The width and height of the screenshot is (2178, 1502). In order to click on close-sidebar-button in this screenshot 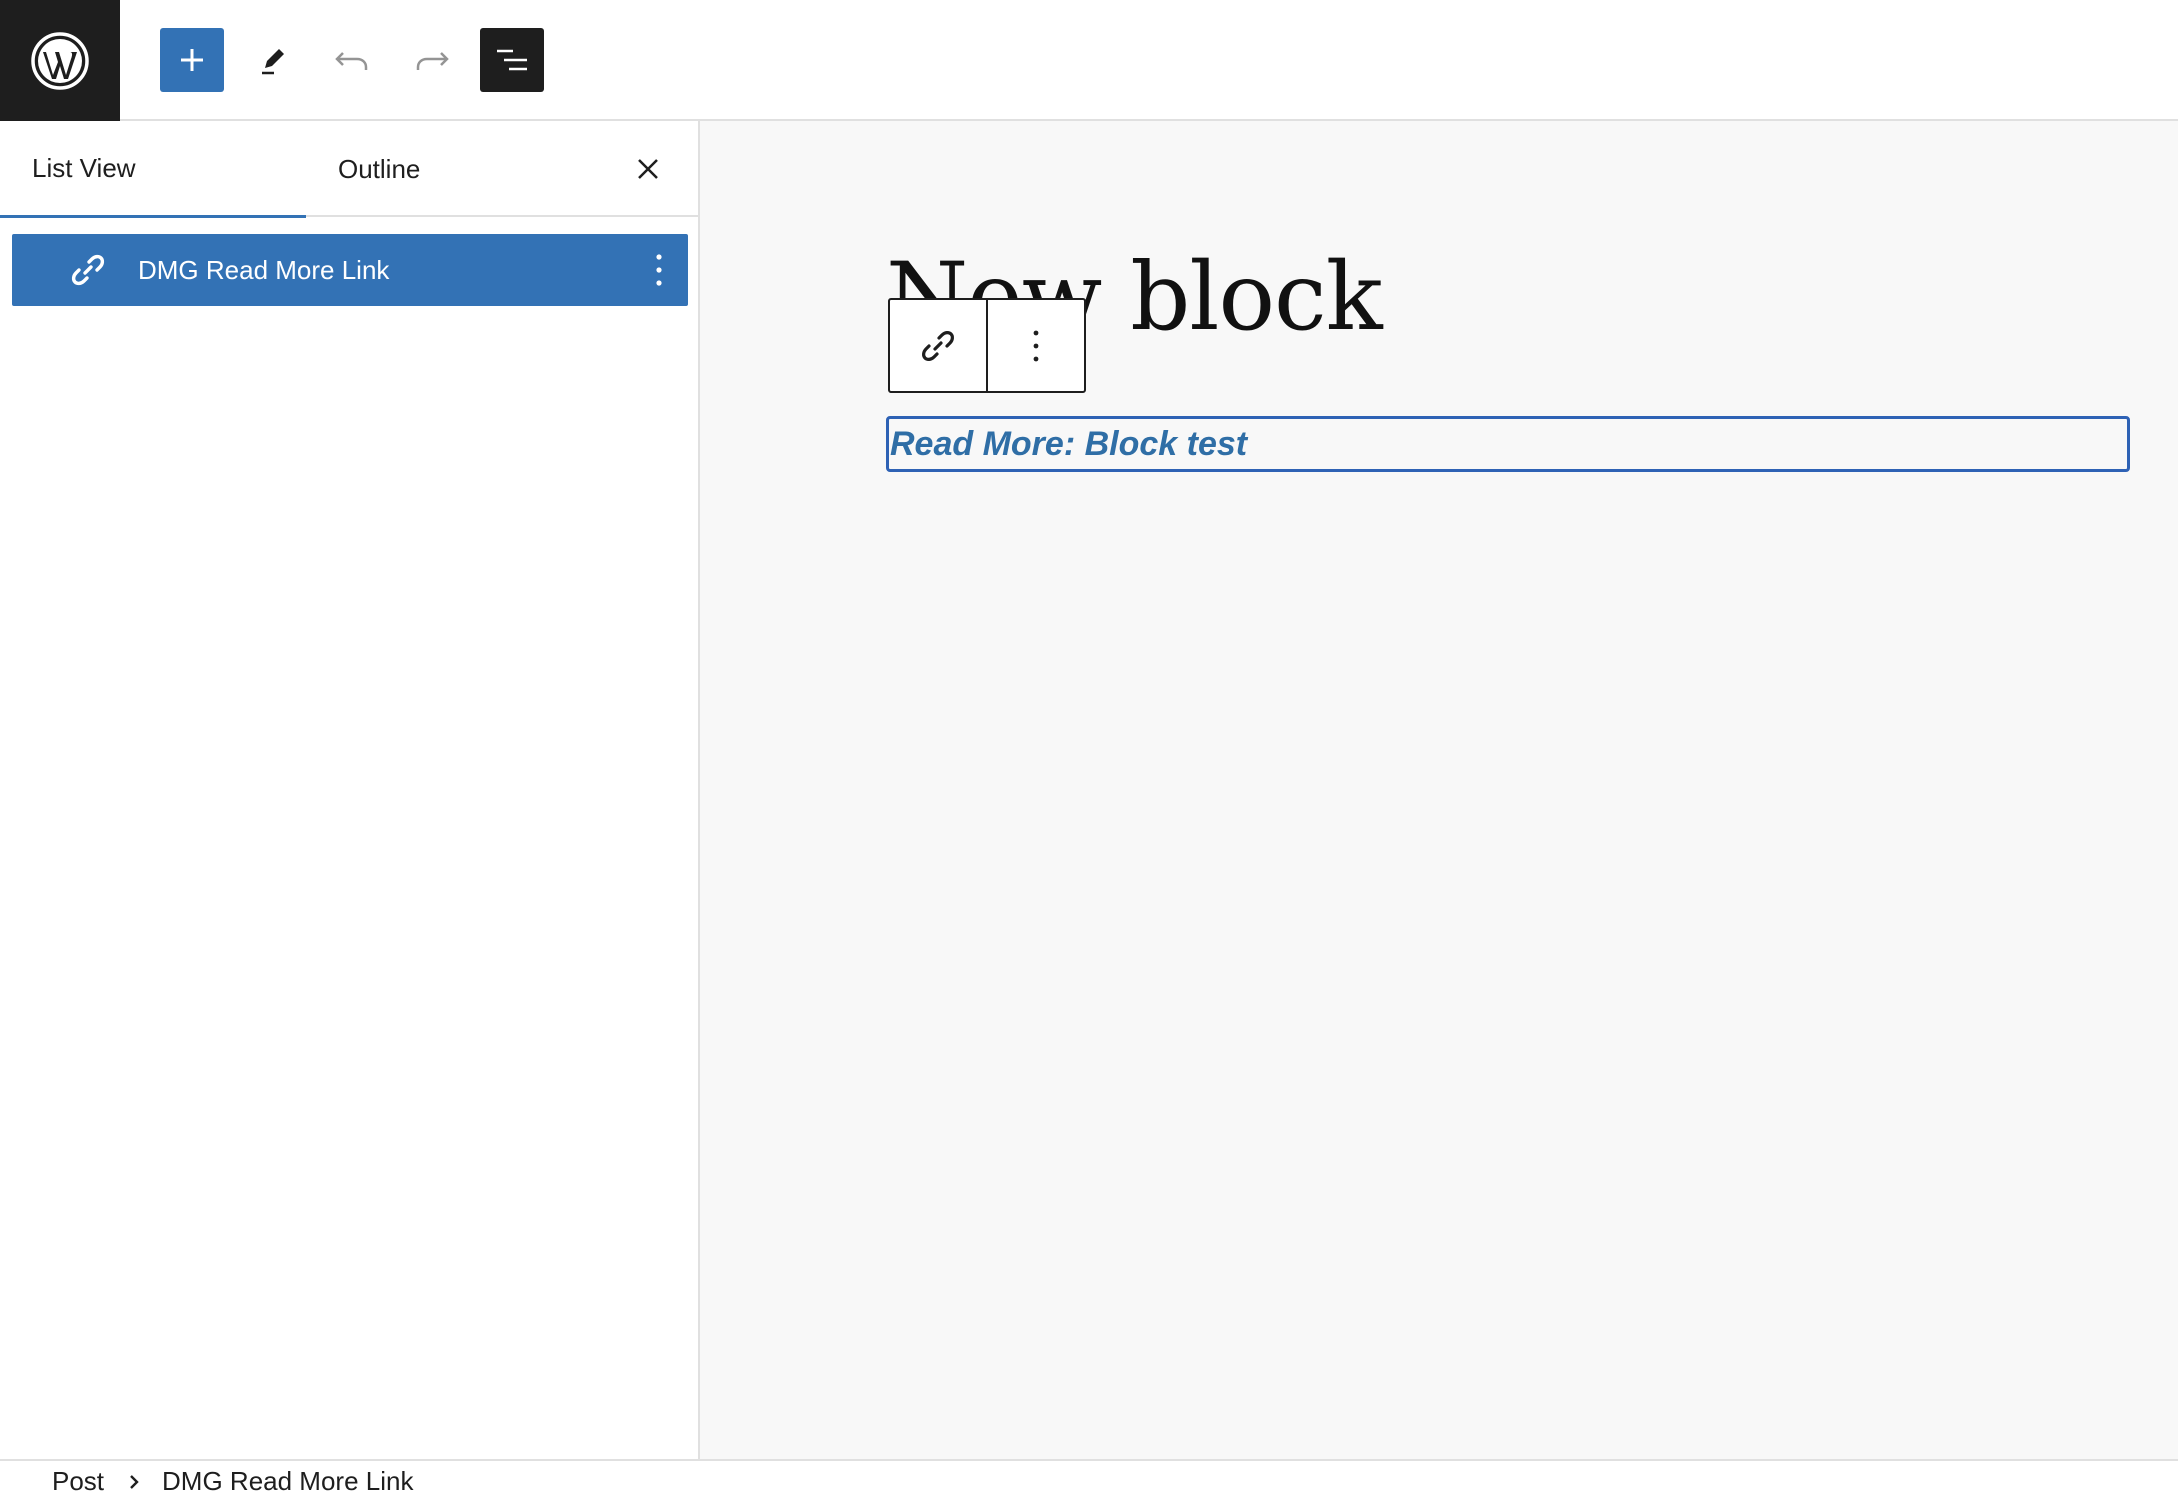, I will do `click(648, 169)`.